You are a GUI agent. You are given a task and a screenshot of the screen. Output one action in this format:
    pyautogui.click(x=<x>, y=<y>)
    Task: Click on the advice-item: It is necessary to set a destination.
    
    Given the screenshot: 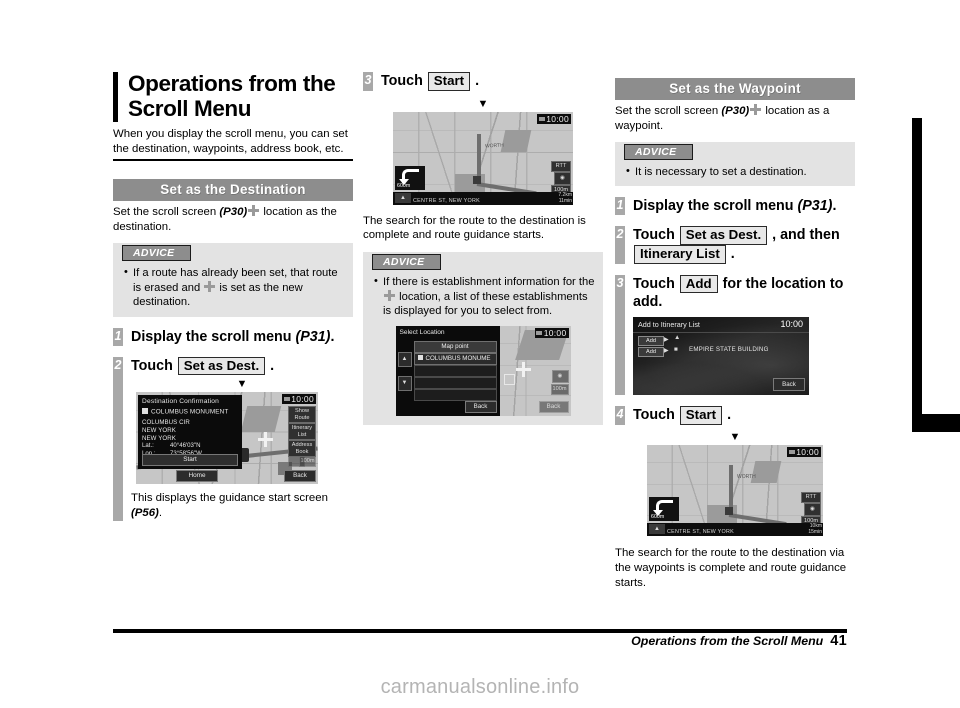 What is the action you would take?
    pyautogui.click(x=736, y=172)
    